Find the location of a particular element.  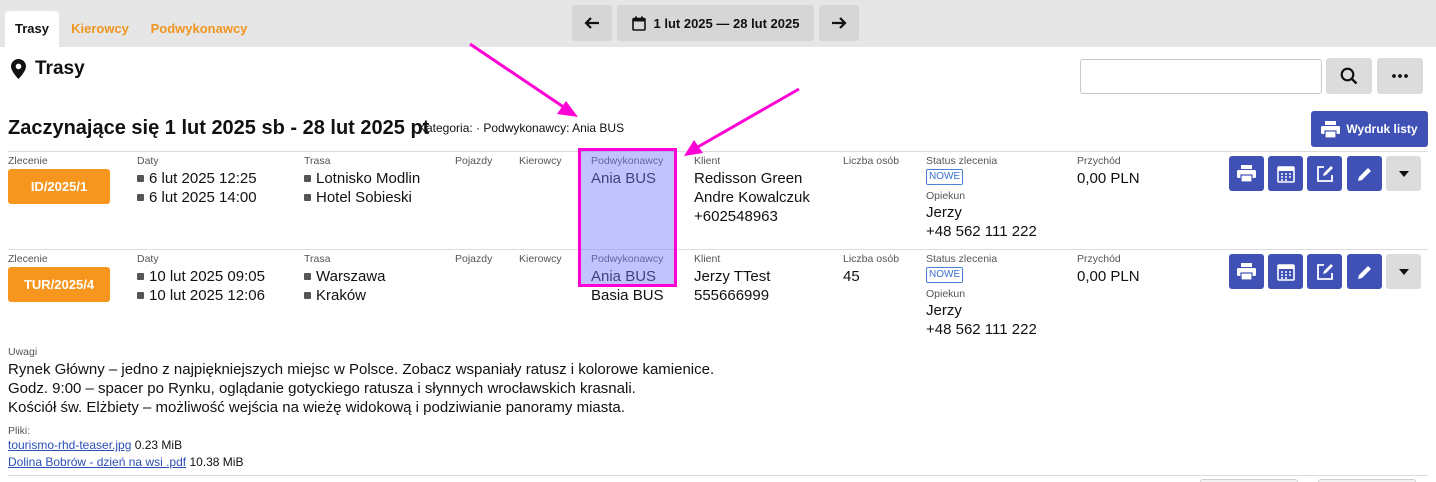

file-item: tourismo-rhd-teaser.jpg 0.23 MiB is located at coordinates (95, 445).